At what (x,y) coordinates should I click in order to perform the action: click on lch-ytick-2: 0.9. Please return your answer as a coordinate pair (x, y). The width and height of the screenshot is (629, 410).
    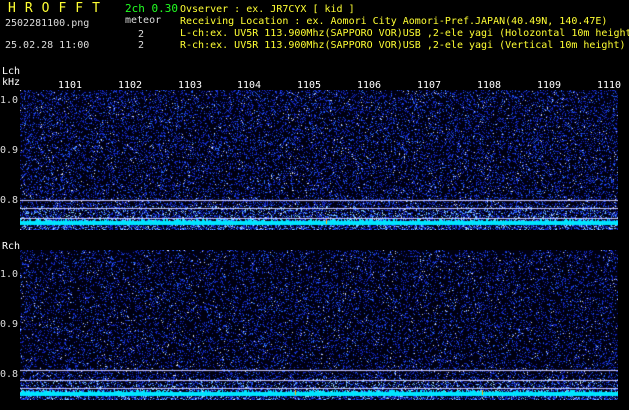
    Looking at the image, I should click on (9, 150).